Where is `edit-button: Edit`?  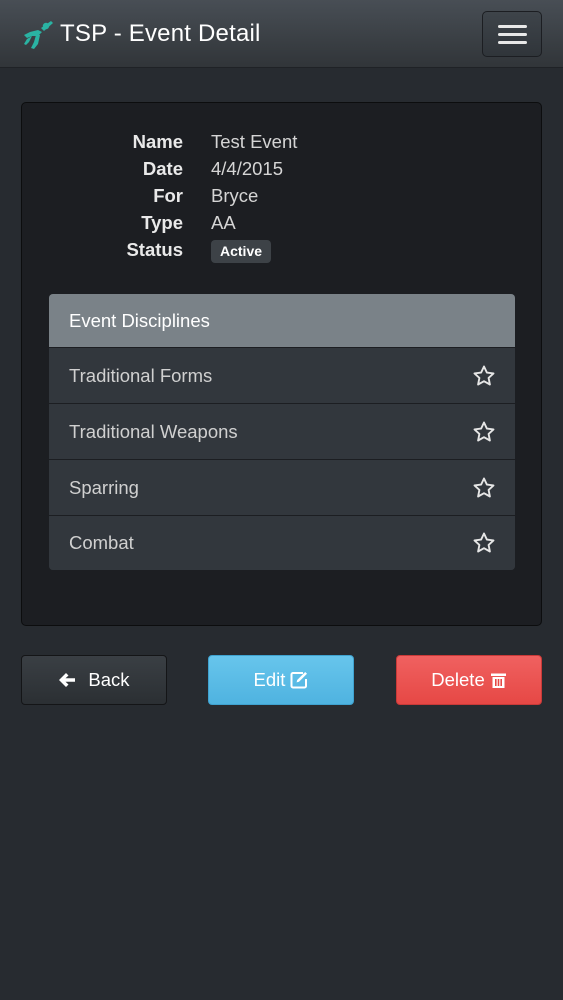
edit-button: Edit is located at coordinates (281, 680).